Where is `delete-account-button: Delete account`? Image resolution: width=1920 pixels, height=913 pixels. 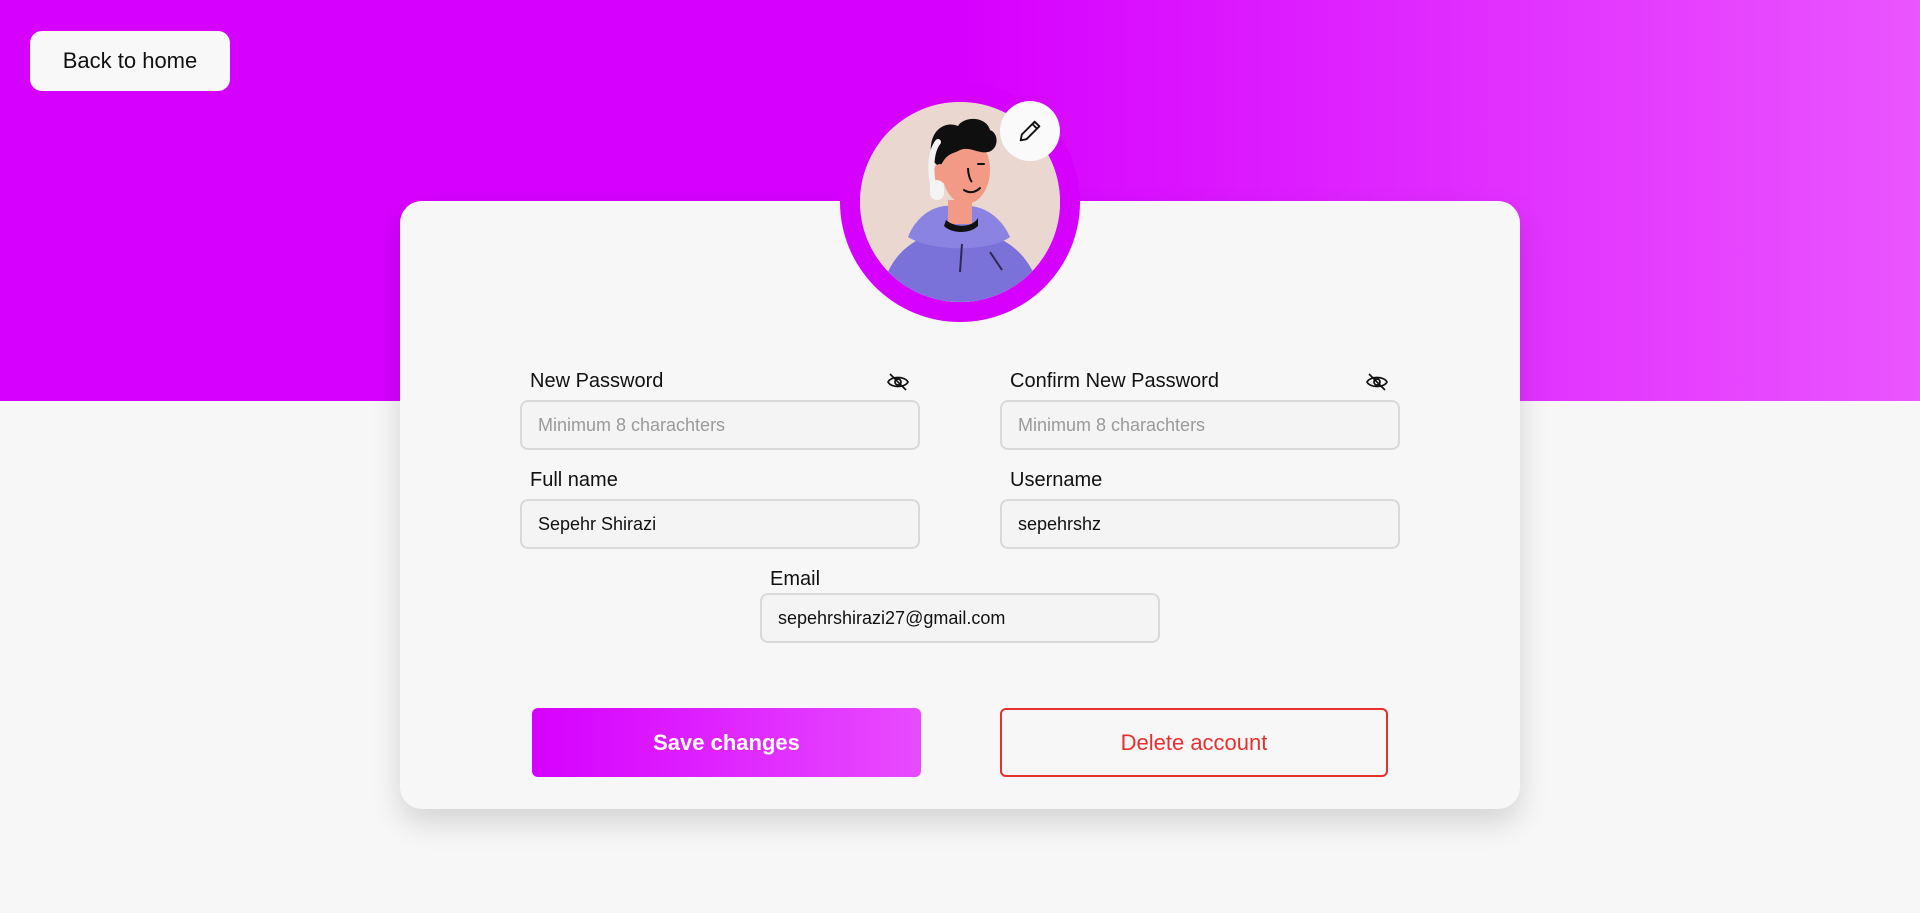
delete-account-button: Delete account is located at coordinates (1194, 742).